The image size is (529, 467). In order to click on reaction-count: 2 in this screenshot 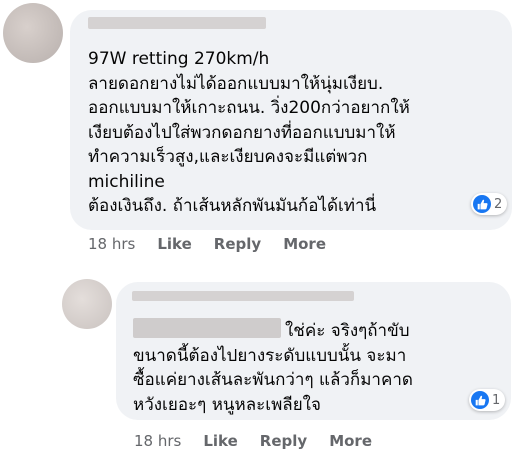, I will do `click(498, 204)`.